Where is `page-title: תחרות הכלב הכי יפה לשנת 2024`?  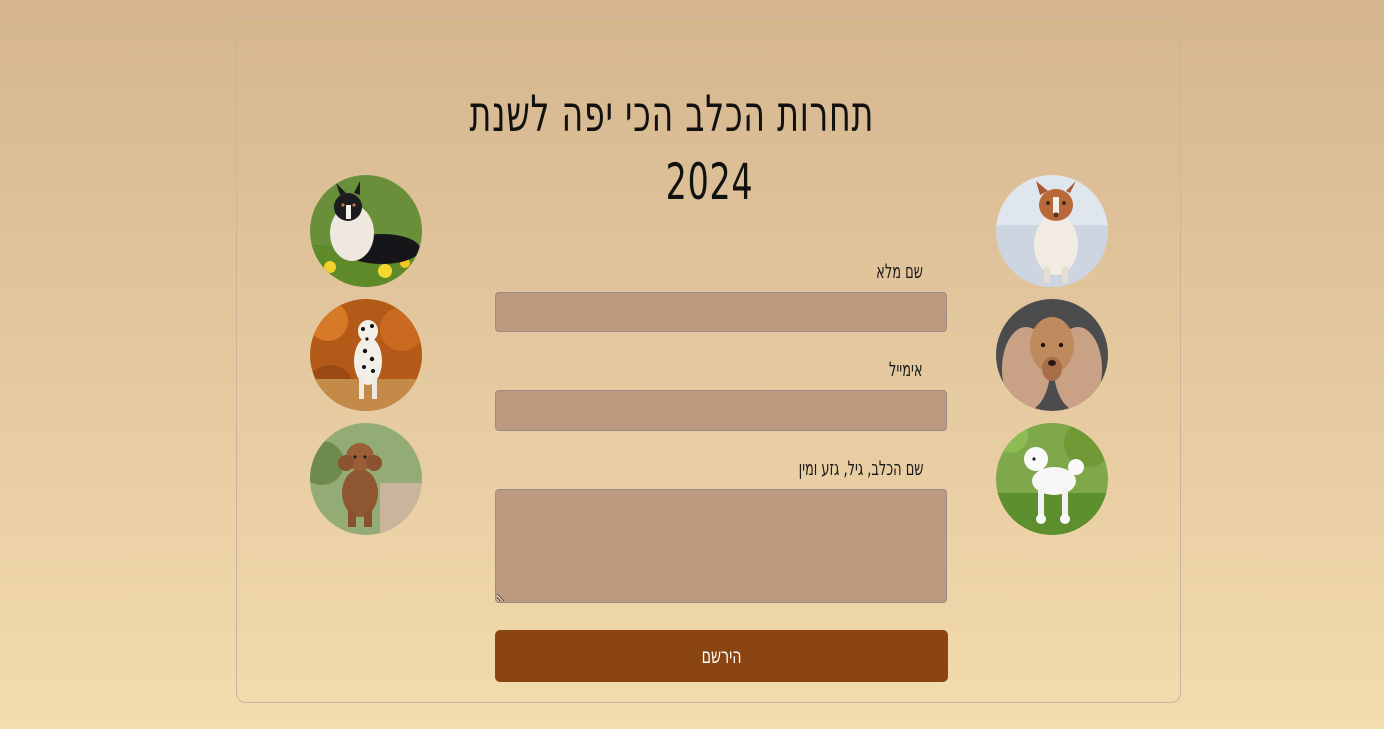 page-title: תחרות הכלב הכי יפה לשנת 2024 is located at coordinates (672, 148).